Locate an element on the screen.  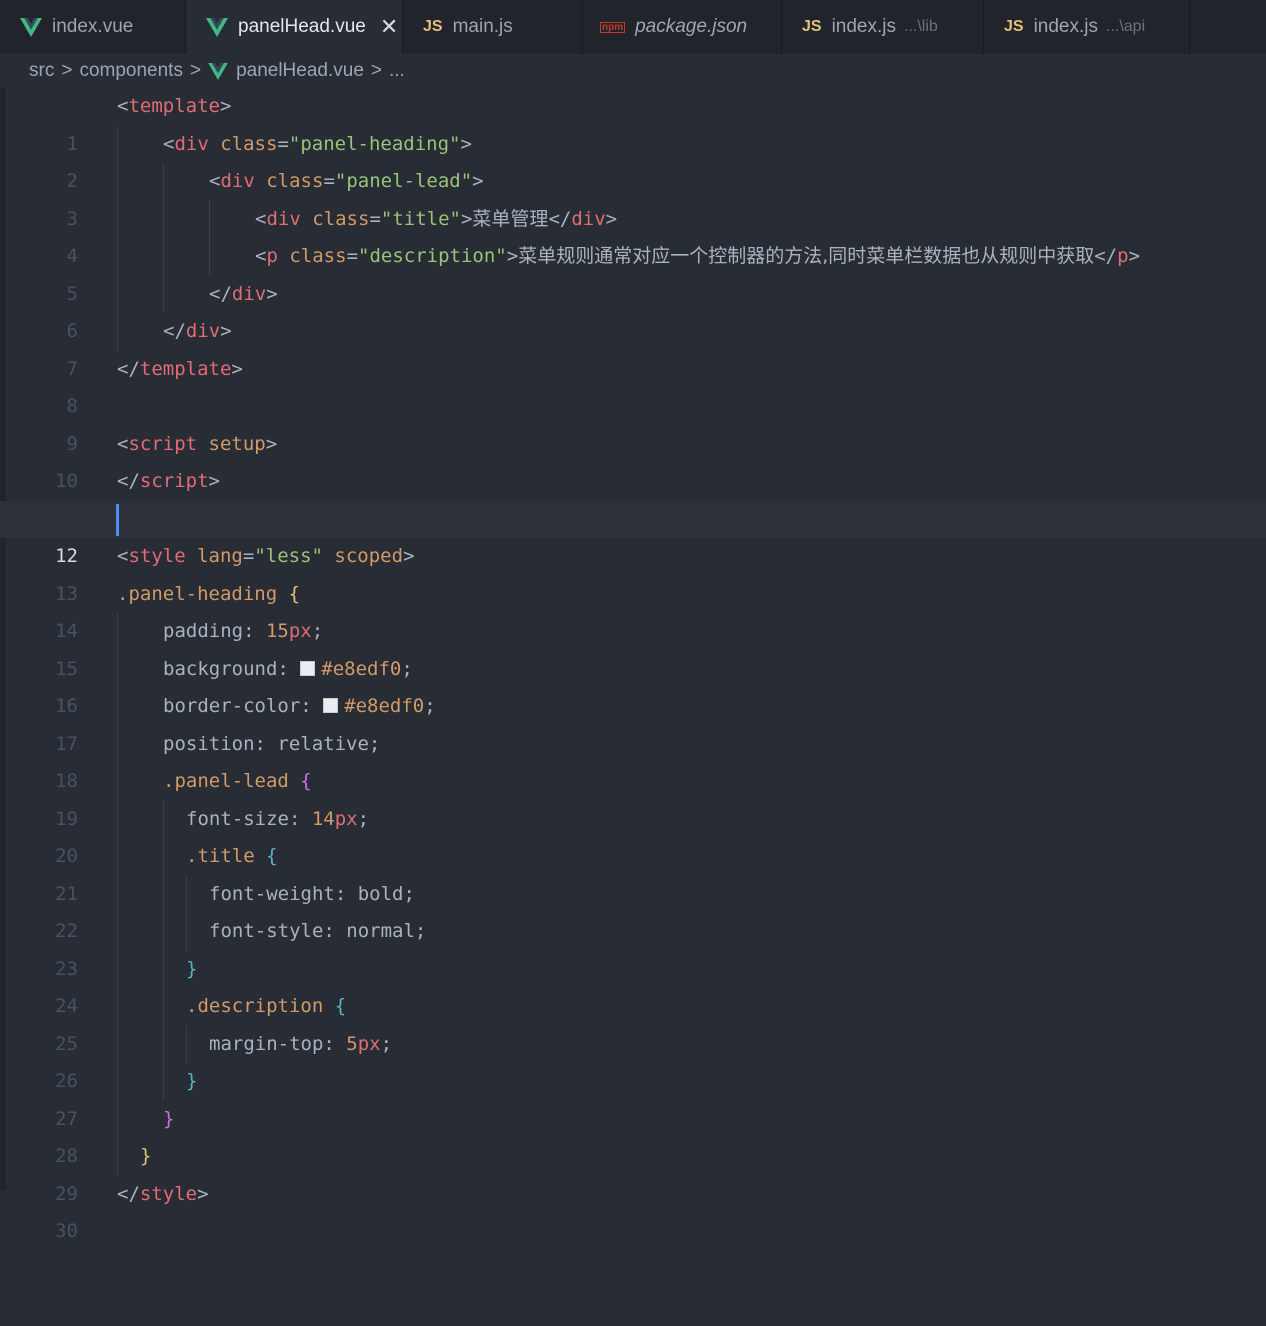
token: background is located at coordinates (220, 668).